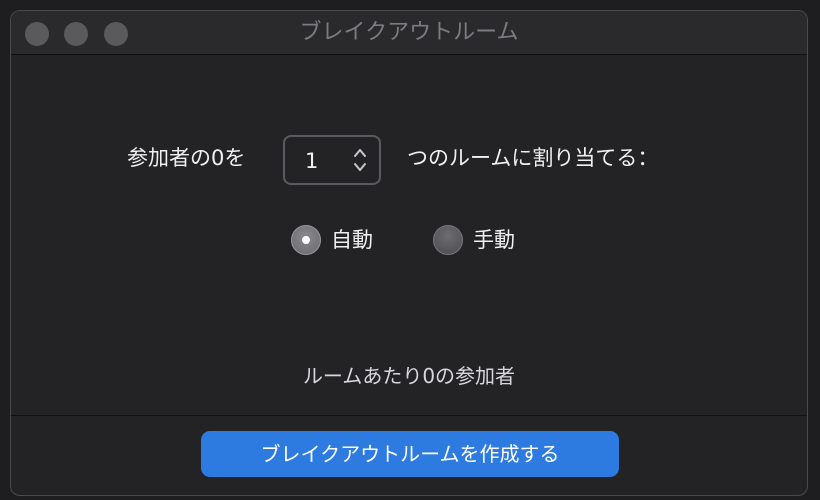  Describe the element at coordinates (312, 161) in the screenshot. I see `room-count-value: 1` at that location.